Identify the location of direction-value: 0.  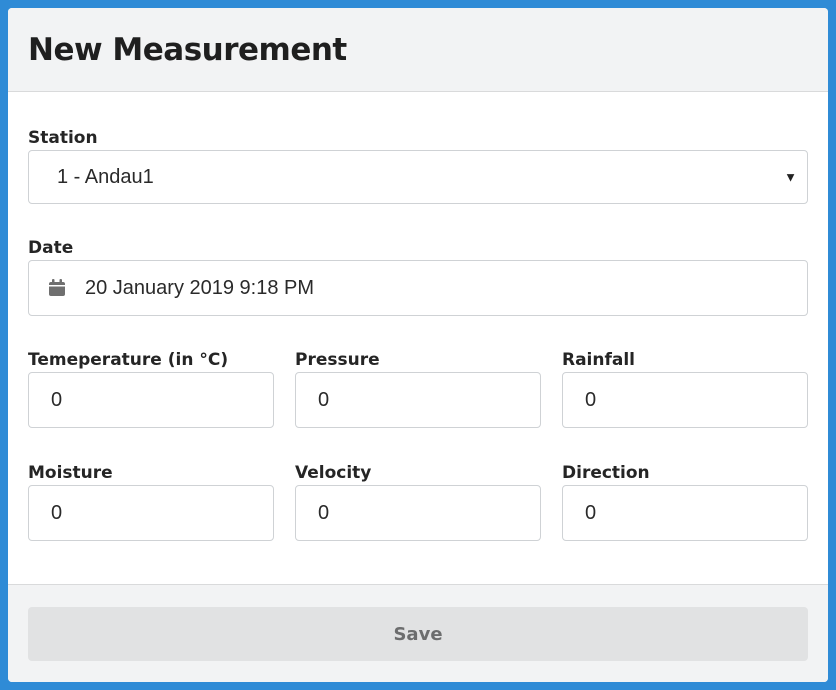
(591, 512).